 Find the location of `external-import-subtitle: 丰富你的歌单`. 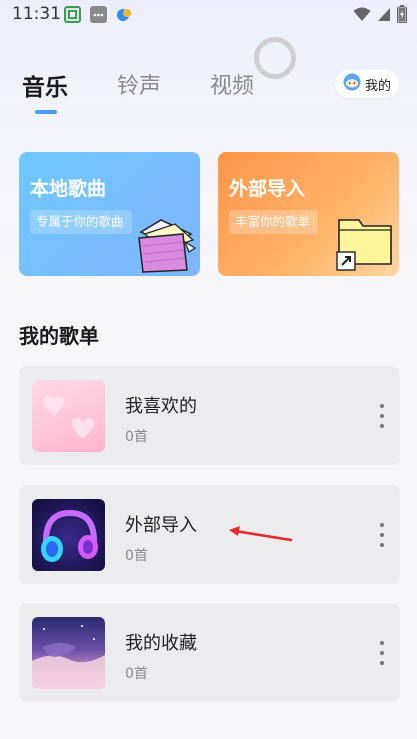

external-import-subtitle: 丰富你的歌单 is located at coordinates (274, 222).